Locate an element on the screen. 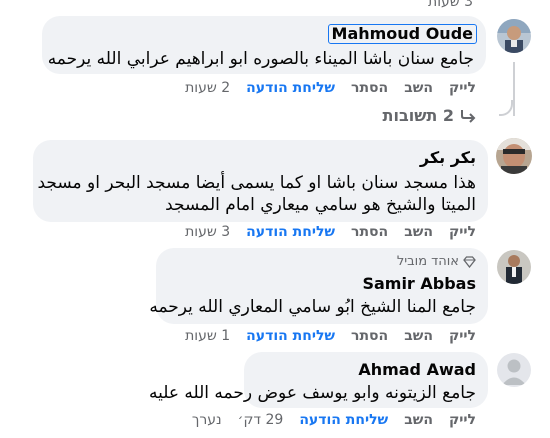  replies-toggle: 2 תשובות is located at coordinates (429, 115).